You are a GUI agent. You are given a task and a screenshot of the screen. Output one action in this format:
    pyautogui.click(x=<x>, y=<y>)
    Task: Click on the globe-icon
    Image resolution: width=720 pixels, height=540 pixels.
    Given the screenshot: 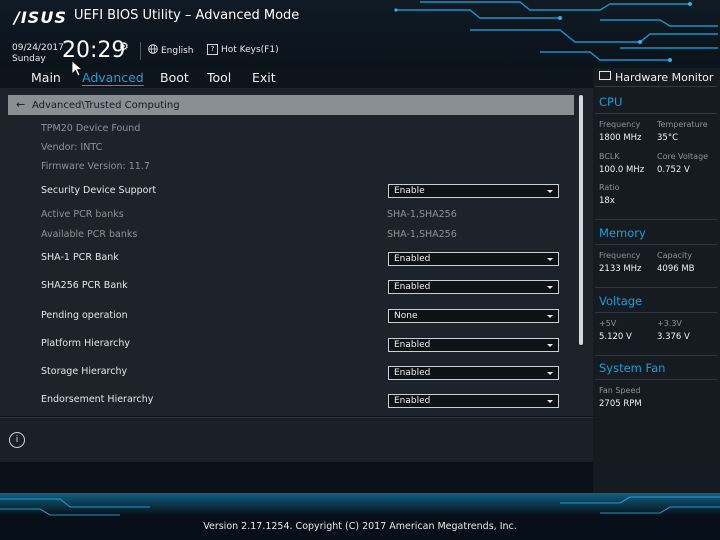 What is the action you would take?
    pyautogui.click(x=153, y=49)
    